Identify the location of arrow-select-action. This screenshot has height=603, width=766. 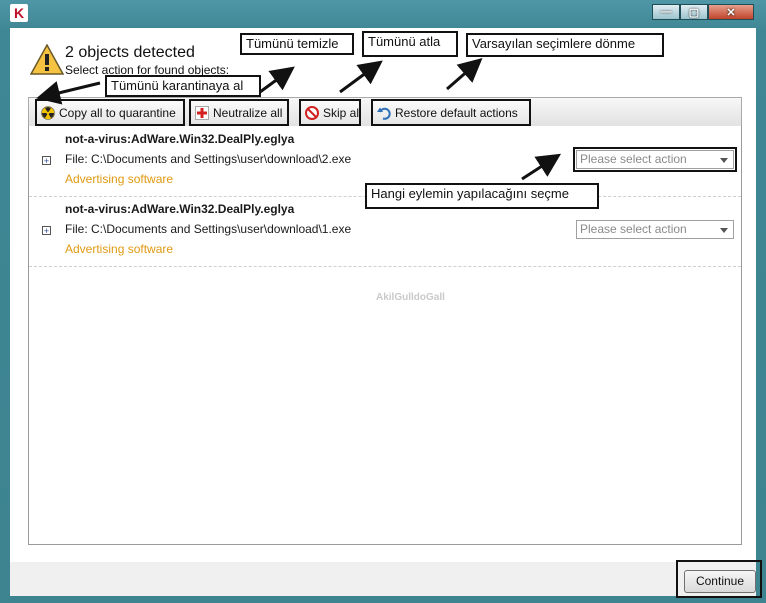
(541, 167).